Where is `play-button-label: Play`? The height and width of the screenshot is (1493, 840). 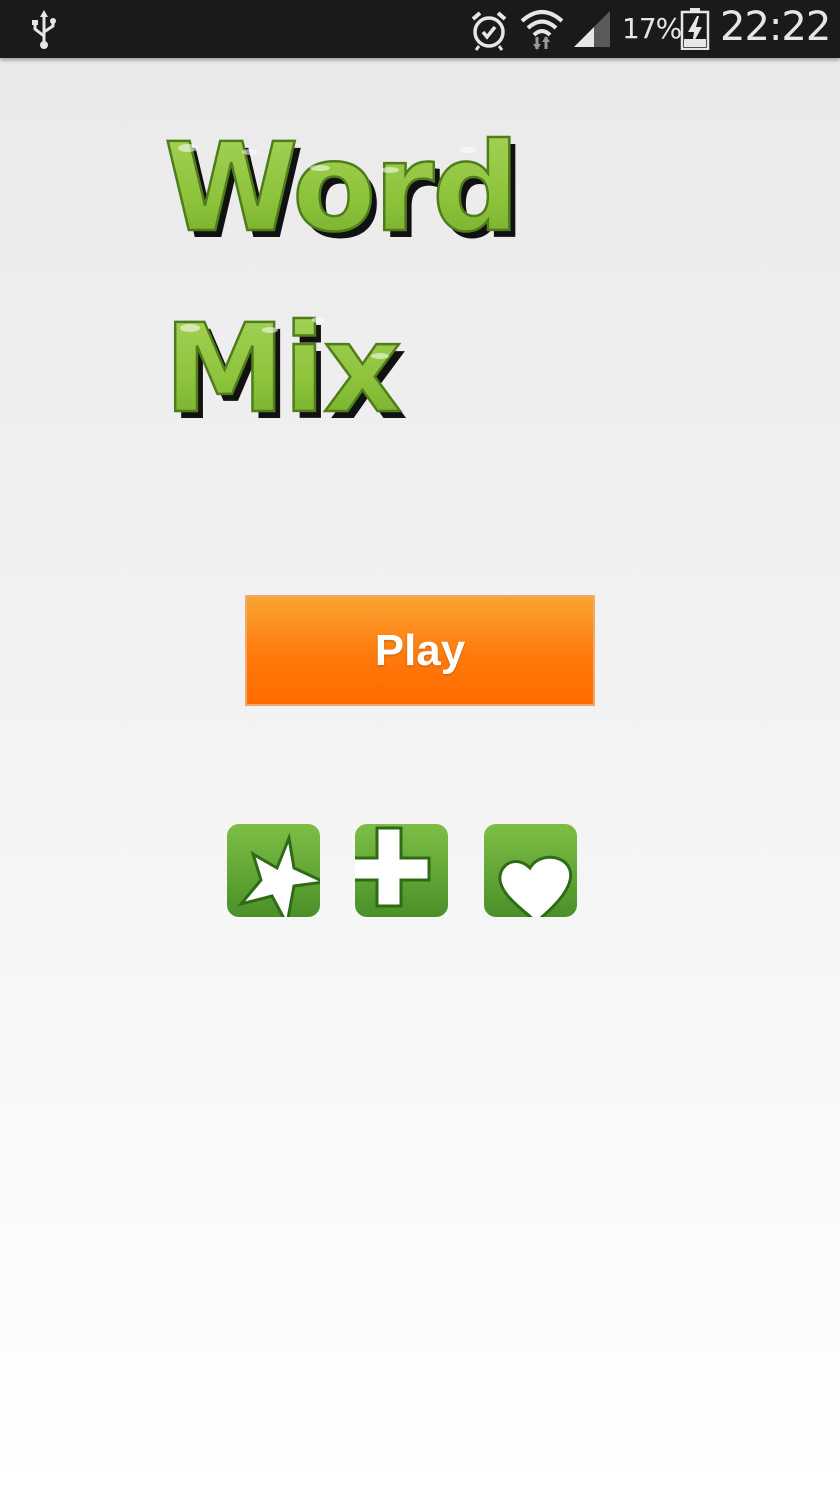 play-button-label: Play is located at coordinates (420, 650).